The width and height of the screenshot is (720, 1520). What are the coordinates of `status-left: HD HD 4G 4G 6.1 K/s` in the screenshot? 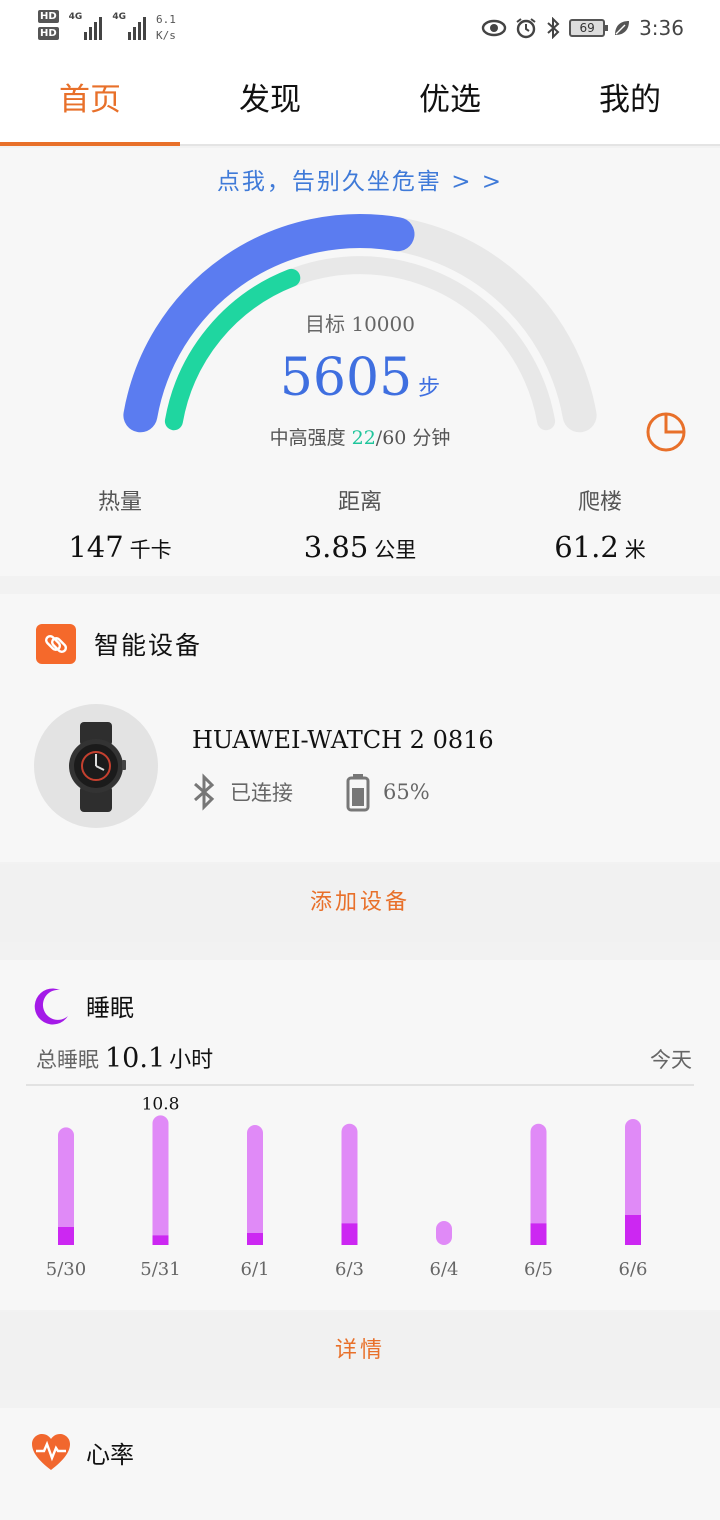 It's located at (107, 27).